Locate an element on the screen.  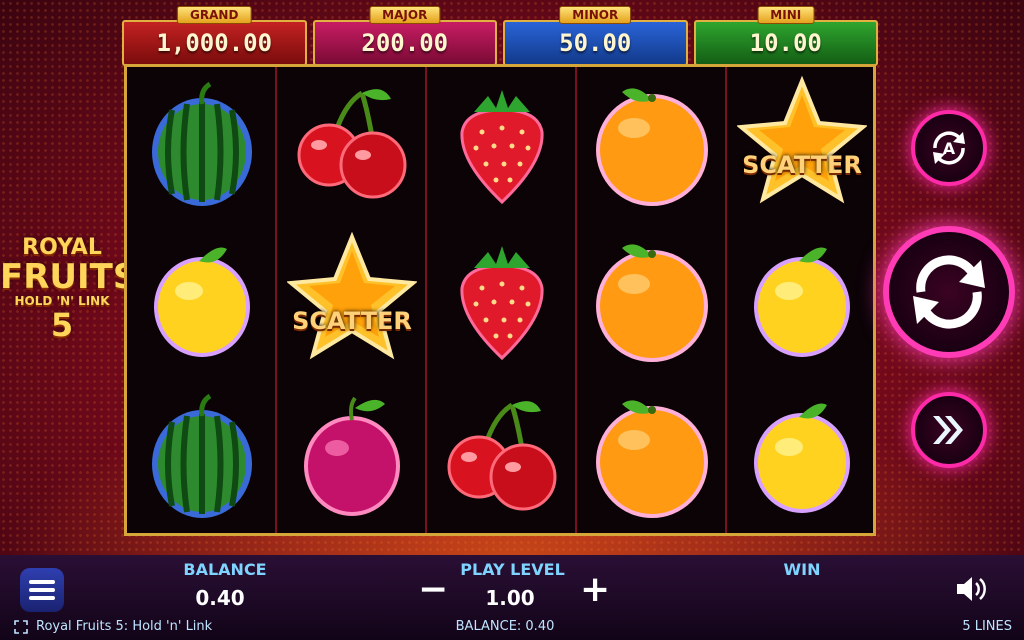
footer-balance: BALANCE: 0.40 is located at coordinates (505, 626).